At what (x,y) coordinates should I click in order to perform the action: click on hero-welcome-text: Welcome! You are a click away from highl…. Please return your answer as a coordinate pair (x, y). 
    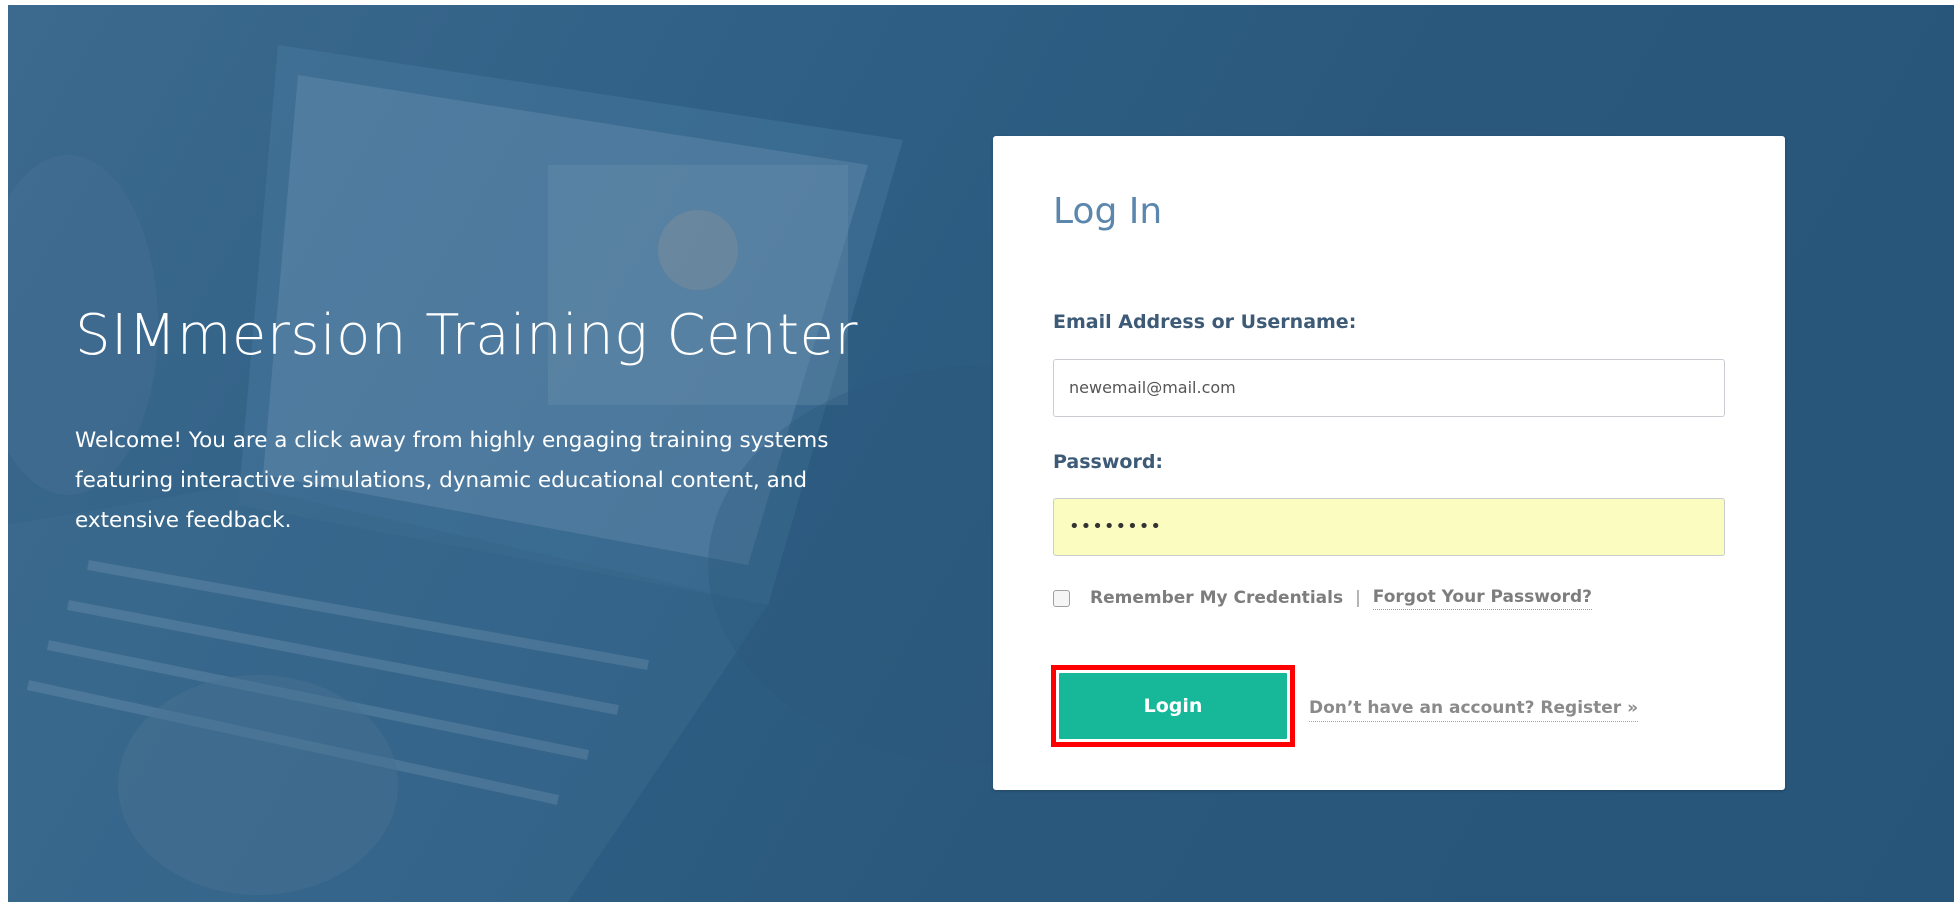
    Looking at the image, I should click on (452, 480).